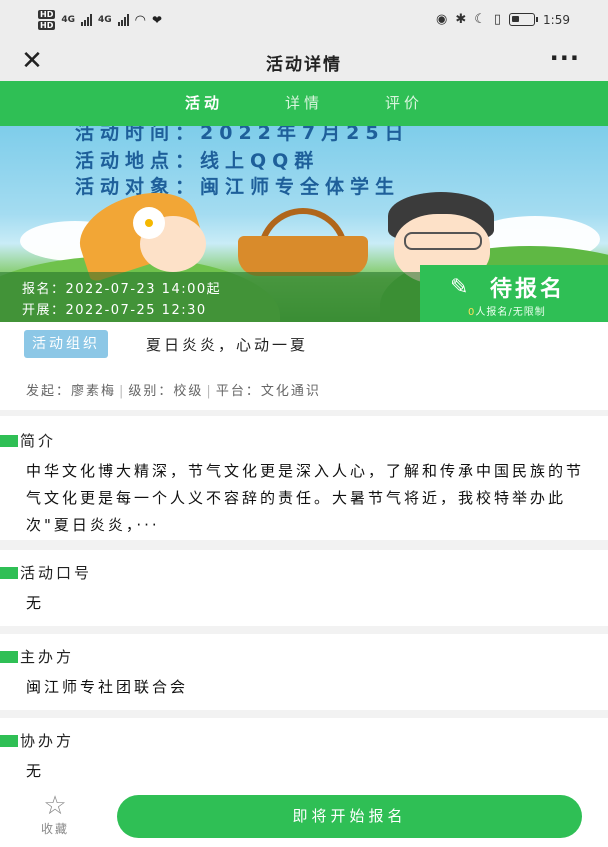 The image size is (608, 847). I want to click on signup-time: 报名：2022-07-23 14:00起, so click(122, 289).